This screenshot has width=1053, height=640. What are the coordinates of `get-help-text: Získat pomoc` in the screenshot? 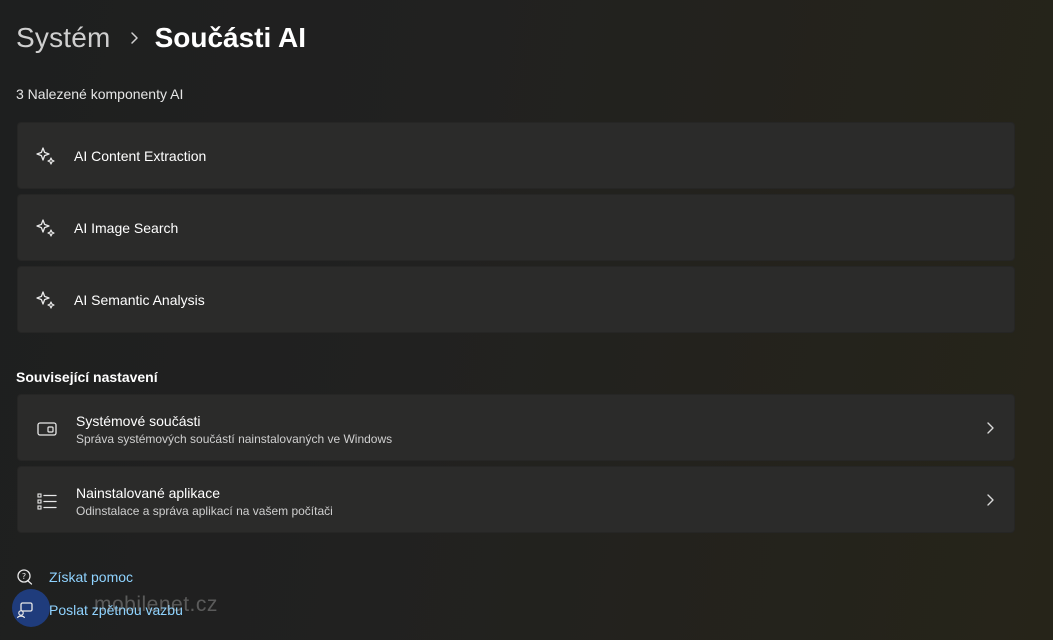 It's located at (91, 577).